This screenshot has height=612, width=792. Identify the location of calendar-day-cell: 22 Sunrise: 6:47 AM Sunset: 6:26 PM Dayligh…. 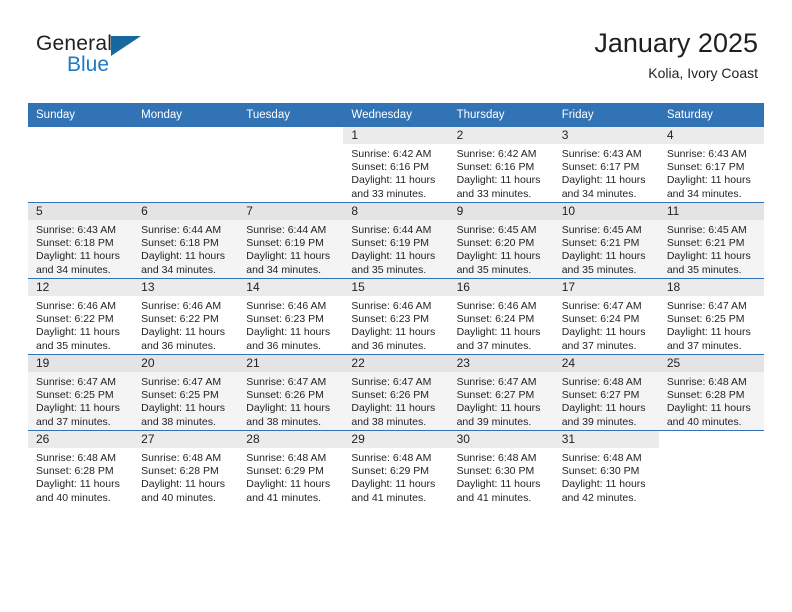
(396, 392).